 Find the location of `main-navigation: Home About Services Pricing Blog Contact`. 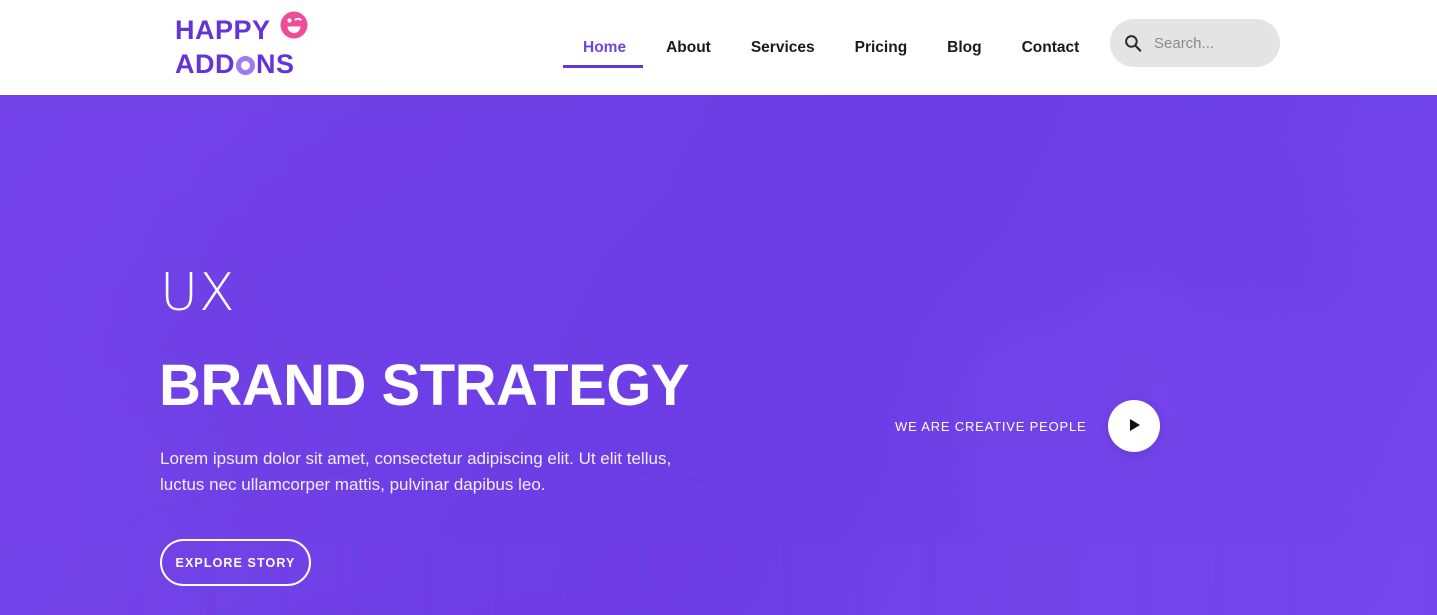

main-navigation: Home About Services Pricing Blog Contact is located at coordinates (829, 47).